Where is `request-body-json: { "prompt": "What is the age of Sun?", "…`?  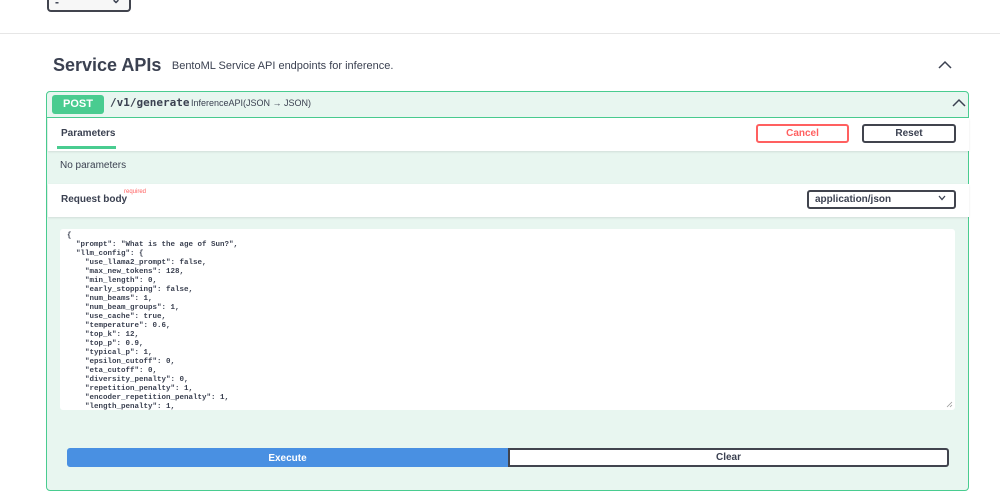
request-body-json: { "prompt": "What is the age of Sun?", "… is located at coordinates (153, 321).